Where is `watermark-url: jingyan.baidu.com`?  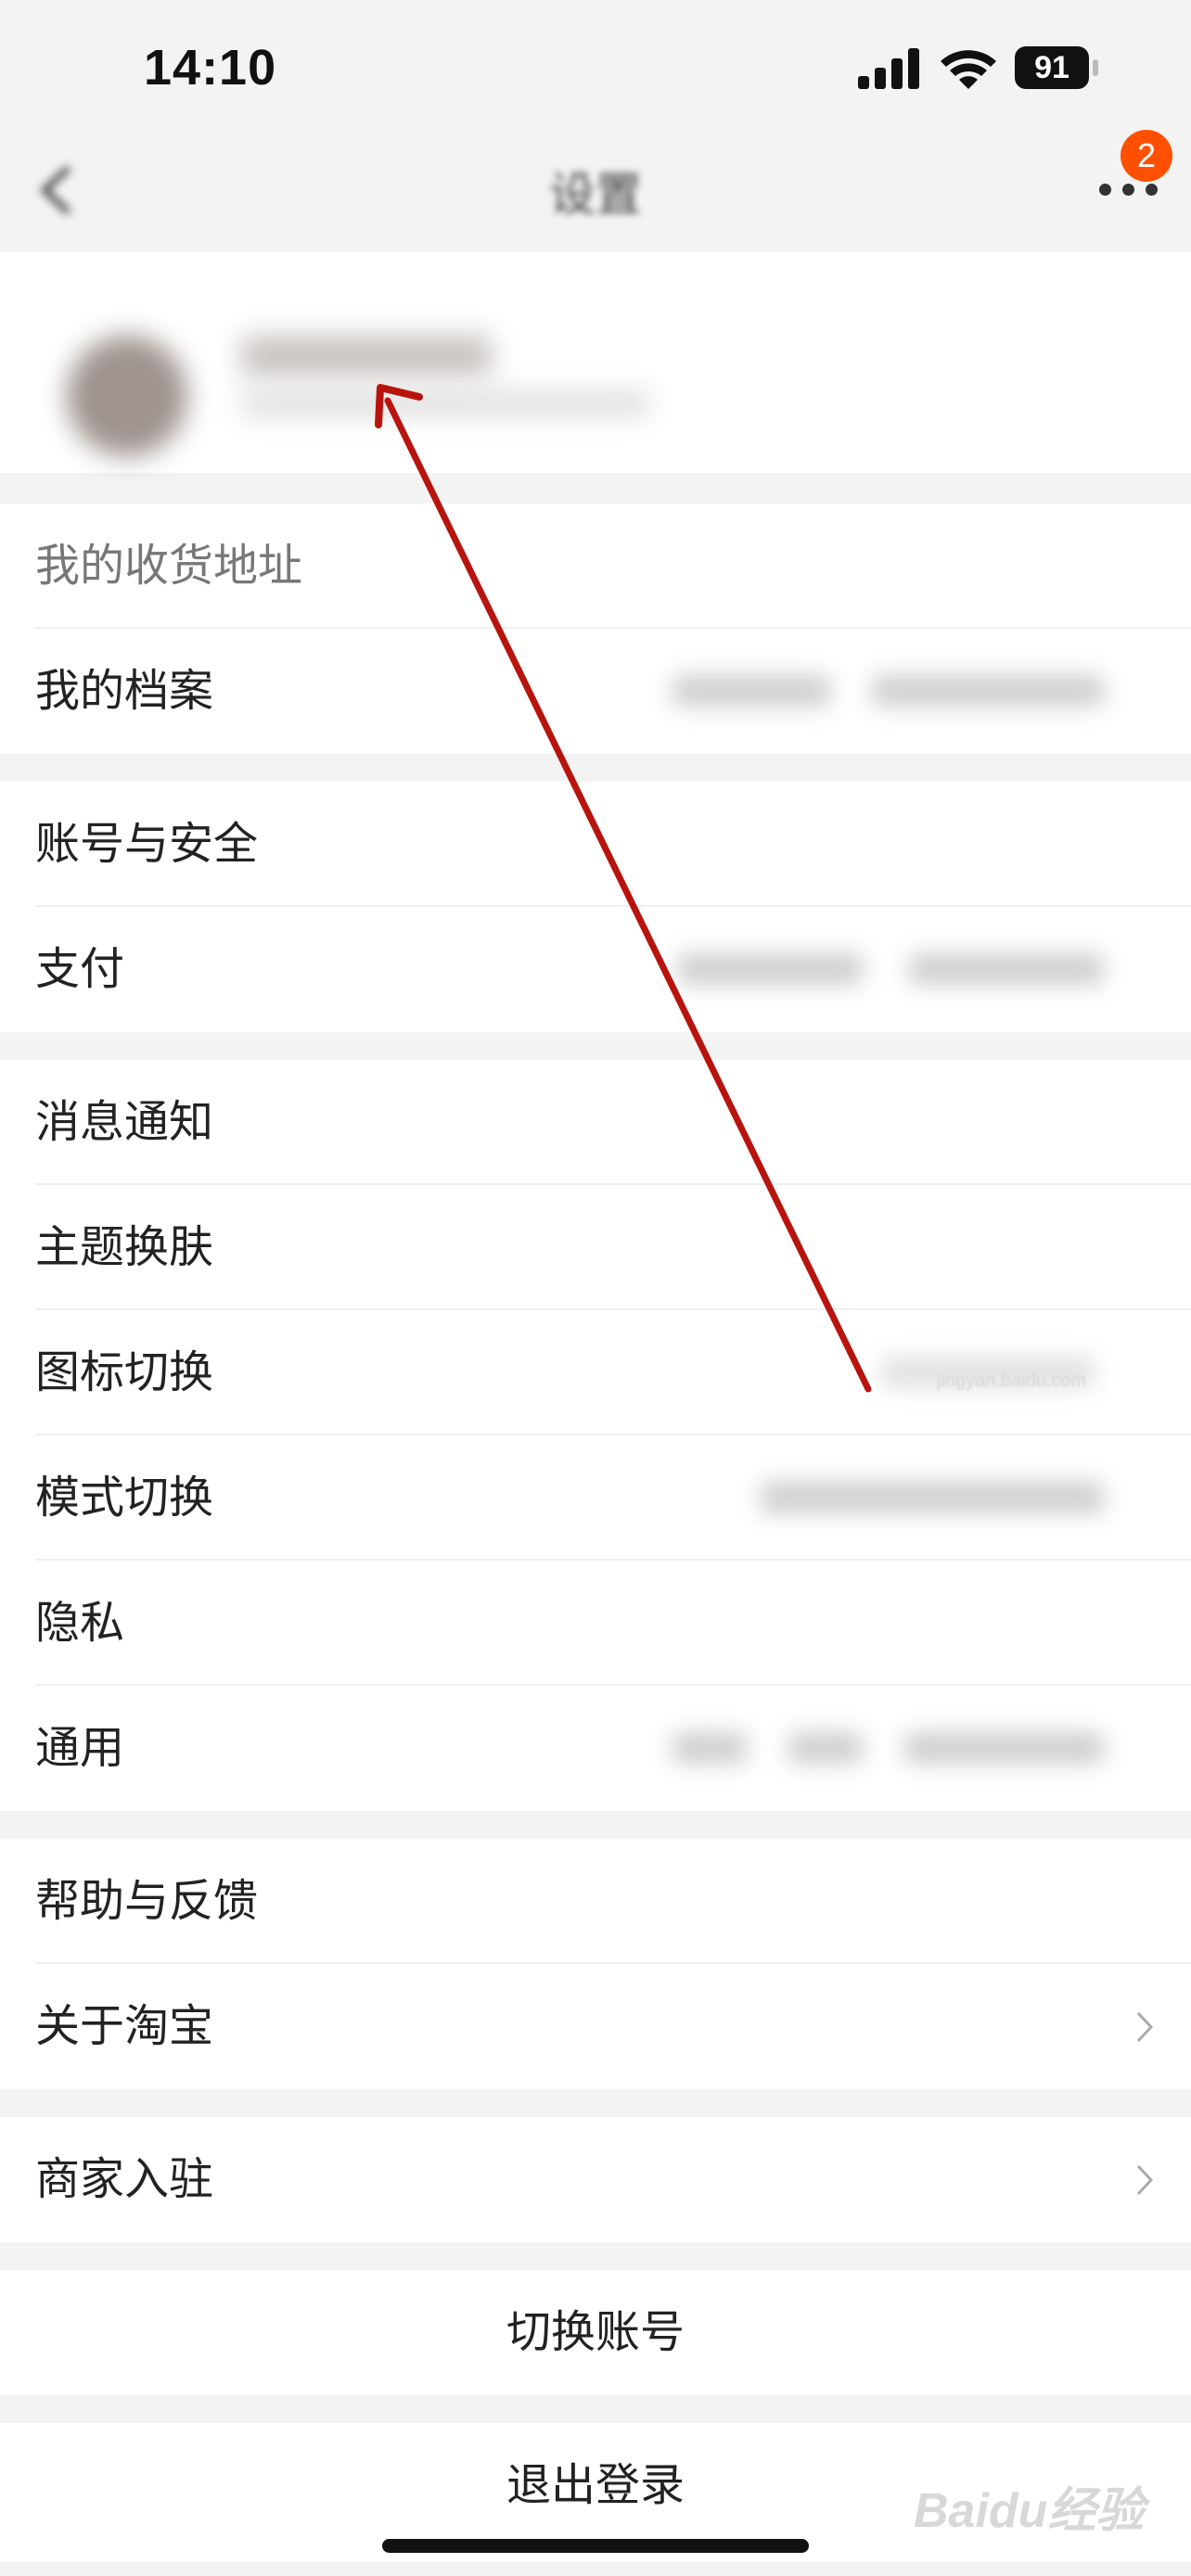
watermark-url: jingyan.baidu.com is located at coordinates (1012, 1381).